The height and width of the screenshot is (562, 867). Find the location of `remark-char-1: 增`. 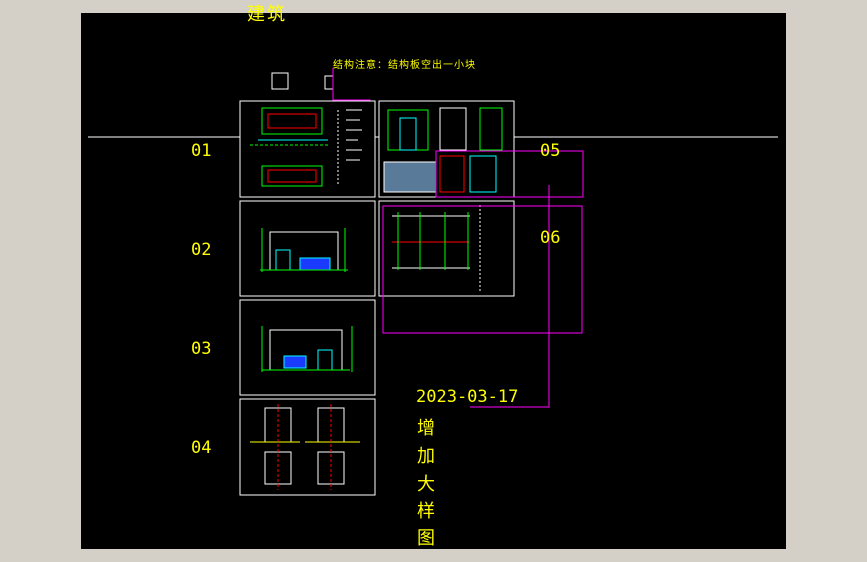

remark-char-1: 增 is located at coordinates (426, 428).